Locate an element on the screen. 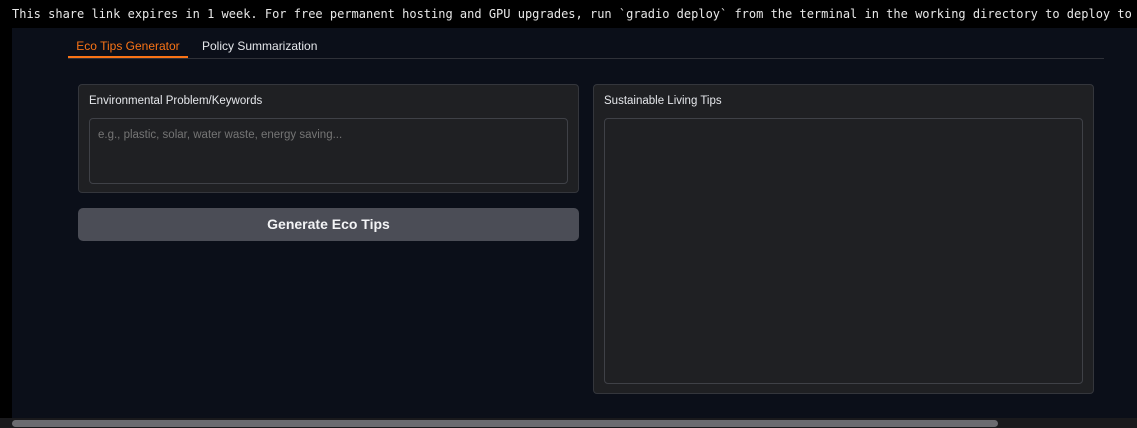  input-panel: Environmental Problem/Keywords is located at coordinates (328, 138).